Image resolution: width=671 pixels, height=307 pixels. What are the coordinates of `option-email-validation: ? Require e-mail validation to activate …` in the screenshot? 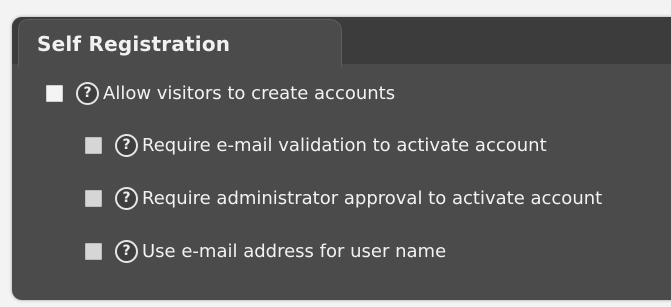 It's located at (316, 145).